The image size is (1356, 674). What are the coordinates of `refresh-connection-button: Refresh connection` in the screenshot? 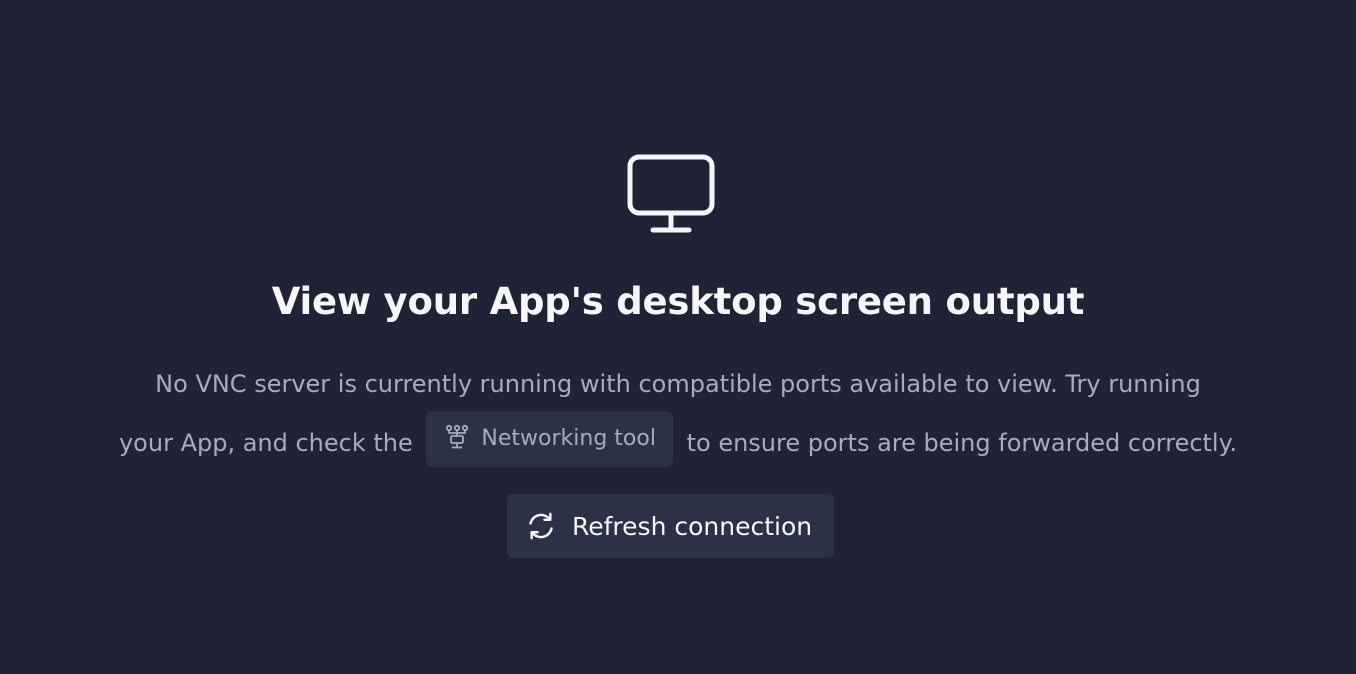 It's located at (670, 526).